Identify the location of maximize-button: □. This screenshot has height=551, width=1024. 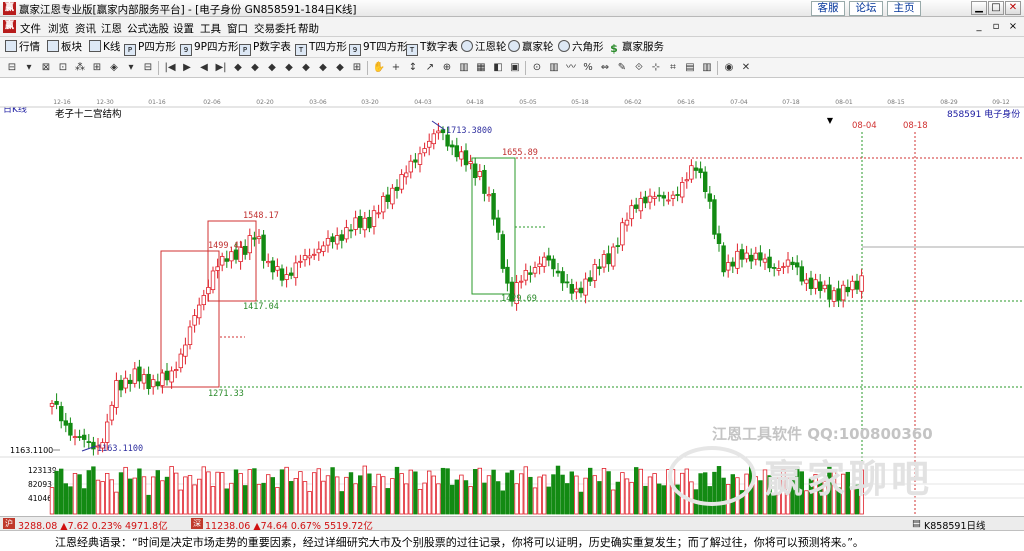
(996, 8).